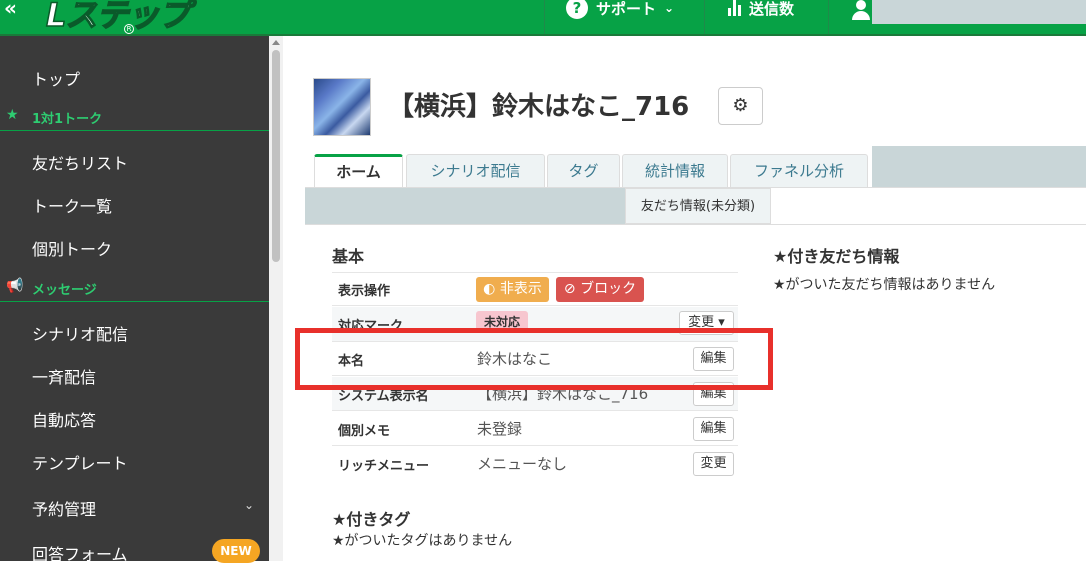 The width and height of the screenshot is (1086, 565). I want to click on logo-text: Lステップ, so click(118, 17).